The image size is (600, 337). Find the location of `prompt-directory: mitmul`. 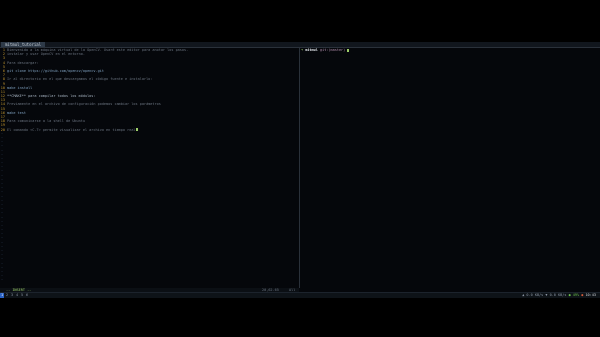

prompt-directory: mitmul is located at coordinates (311, 50).